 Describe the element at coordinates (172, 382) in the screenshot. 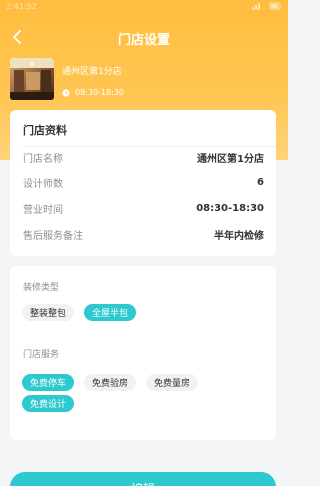

I see `chip-service-2: 免费量房` at that location.